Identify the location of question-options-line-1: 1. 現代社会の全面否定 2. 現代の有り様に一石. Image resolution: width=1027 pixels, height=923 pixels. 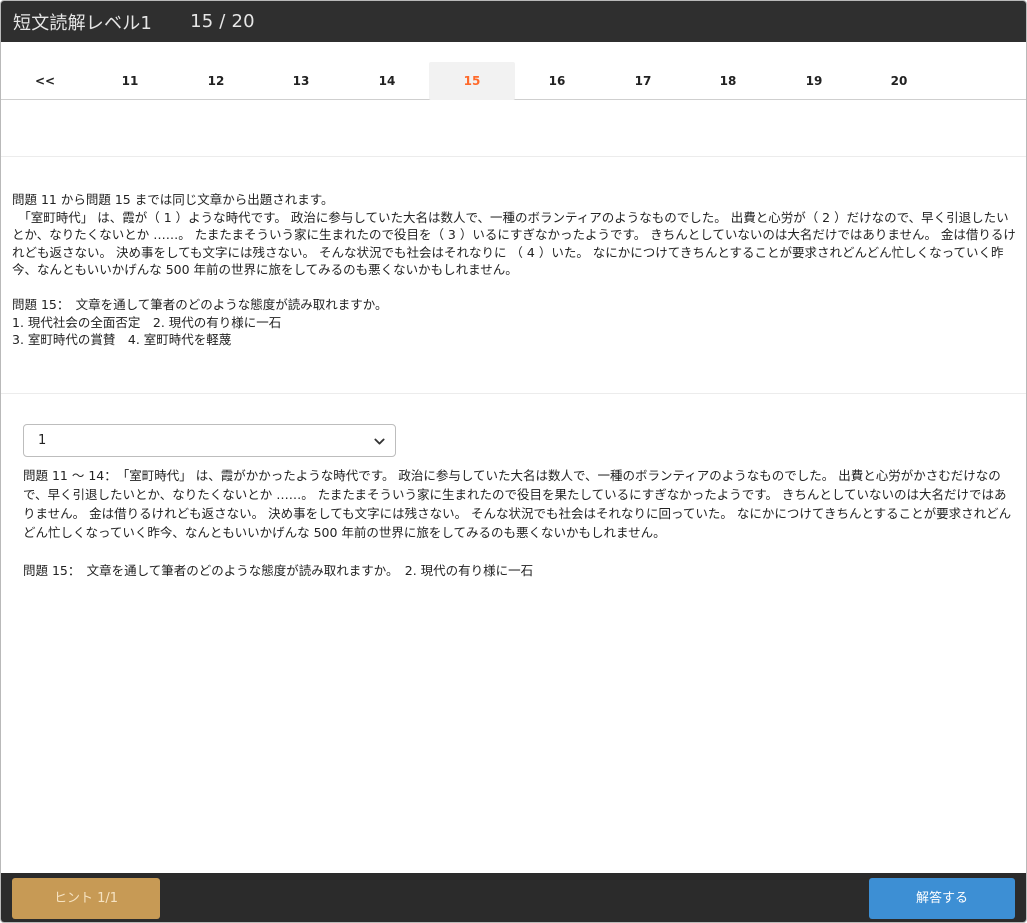
(147, 322).